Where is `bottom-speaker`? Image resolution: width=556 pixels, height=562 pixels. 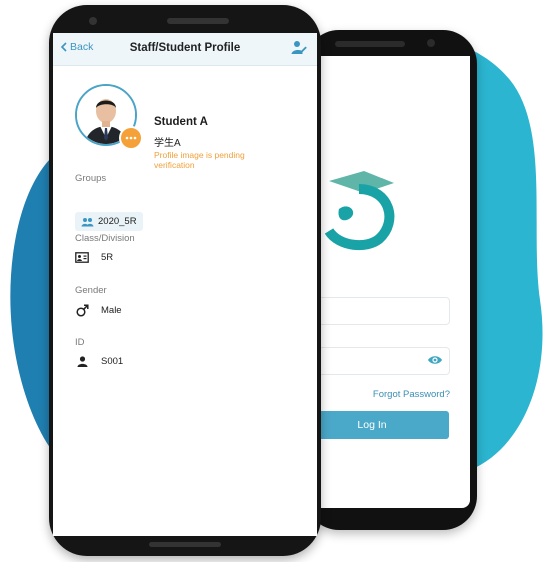 bottom-speaker is located at coordinates (185, 544).